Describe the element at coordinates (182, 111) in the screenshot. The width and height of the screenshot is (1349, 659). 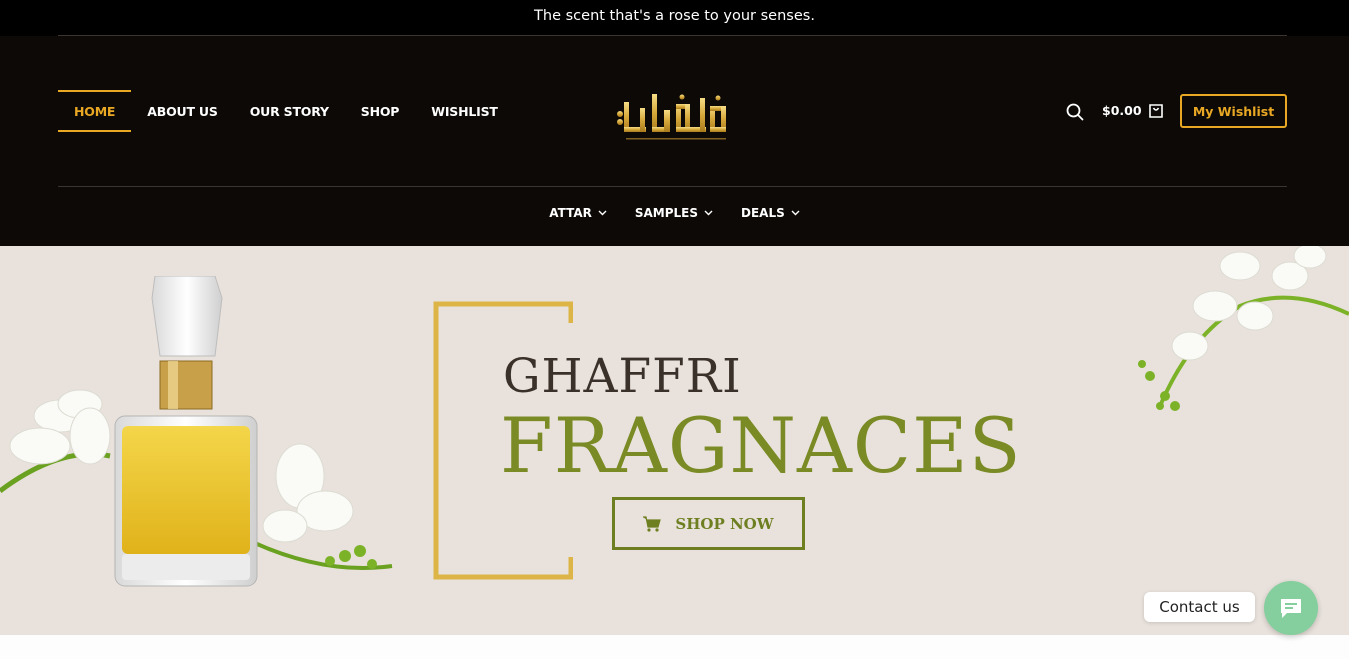
I see `nav-item-about-us: ABOUT US` at that location.